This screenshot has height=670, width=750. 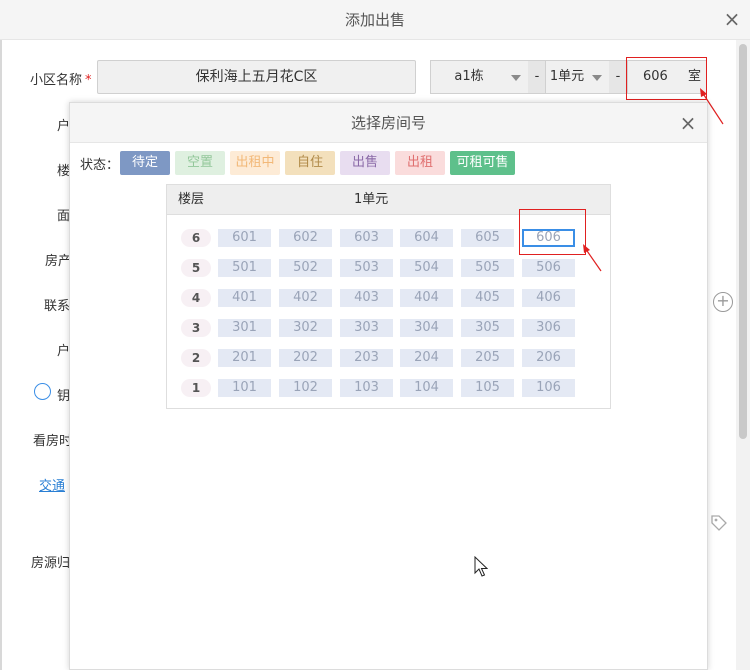 What do you see at coordinates (196, 268) in the screenshot?
I see `floor-number: 5` at bounding box center [196, 268].